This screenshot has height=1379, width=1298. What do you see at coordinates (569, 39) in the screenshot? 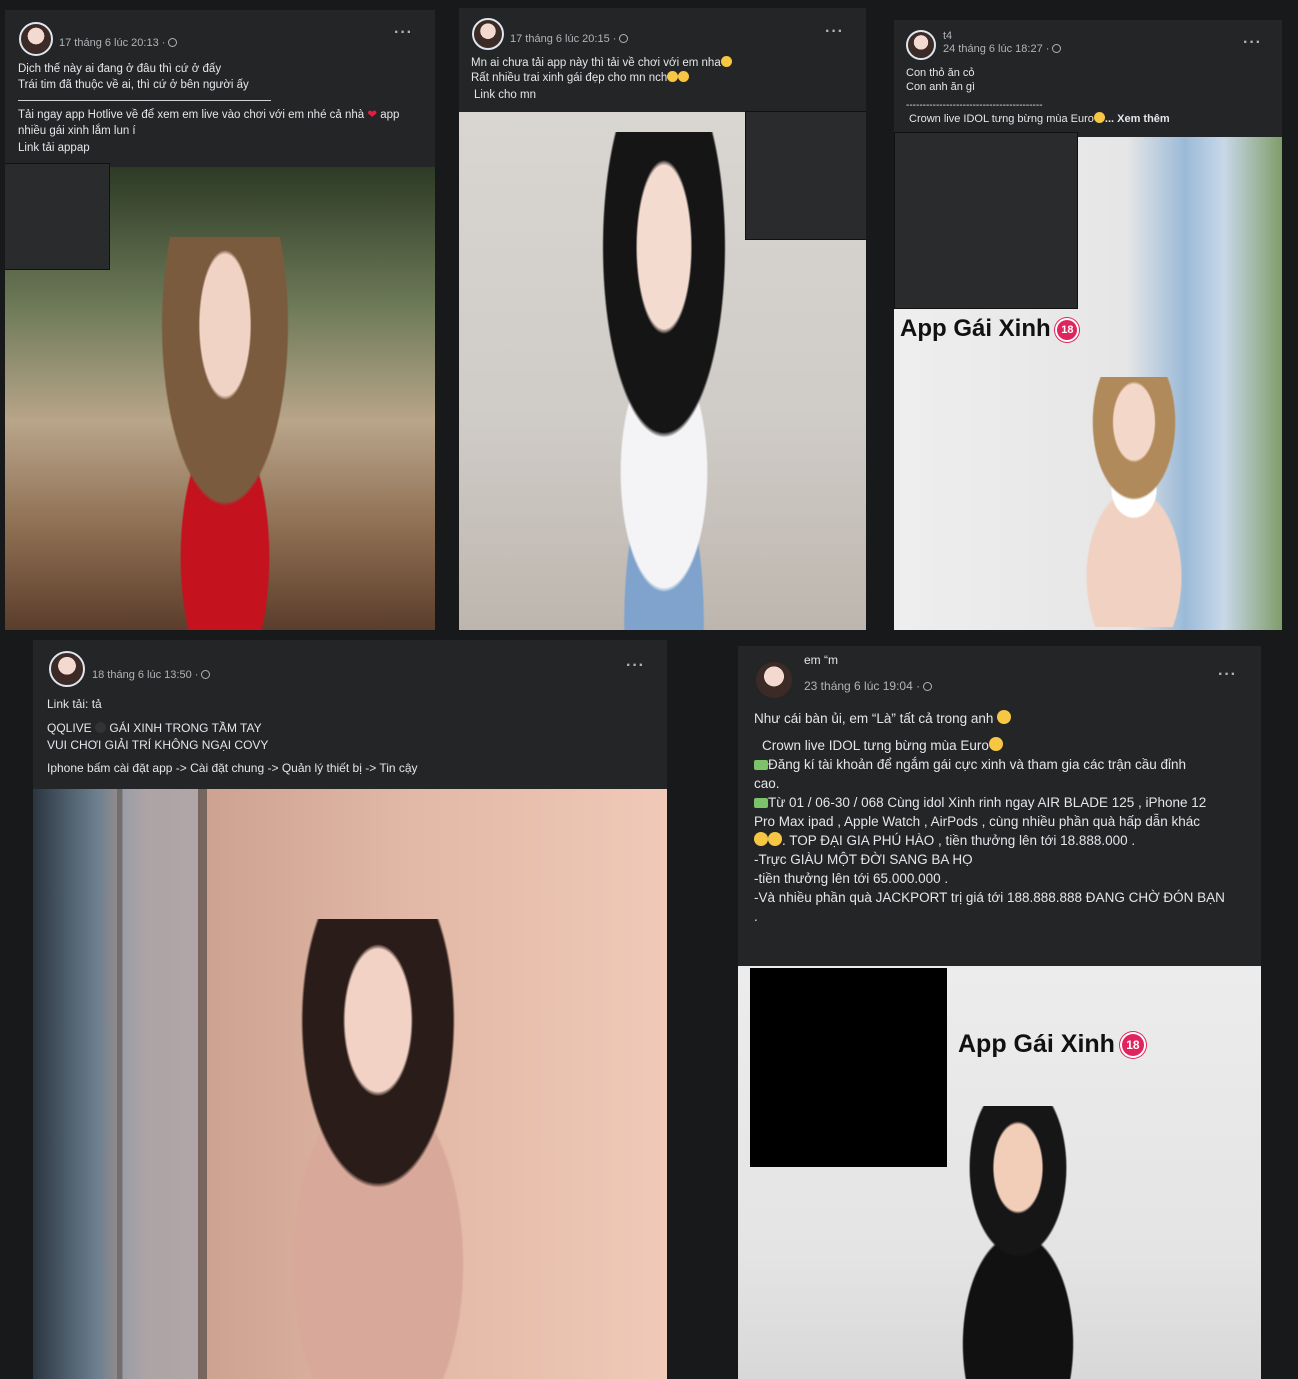
I see `post-timestamp: 17 tháng 6 lúc 20:15 ·` at bounding box center [569, 39].